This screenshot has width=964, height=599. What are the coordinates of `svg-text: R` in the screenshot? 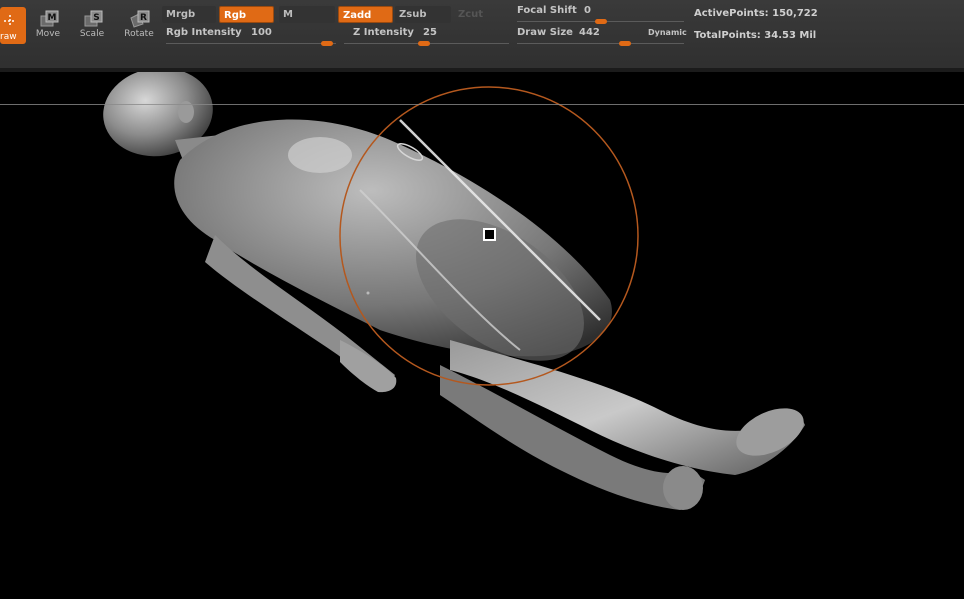 It's located at (143, 18).